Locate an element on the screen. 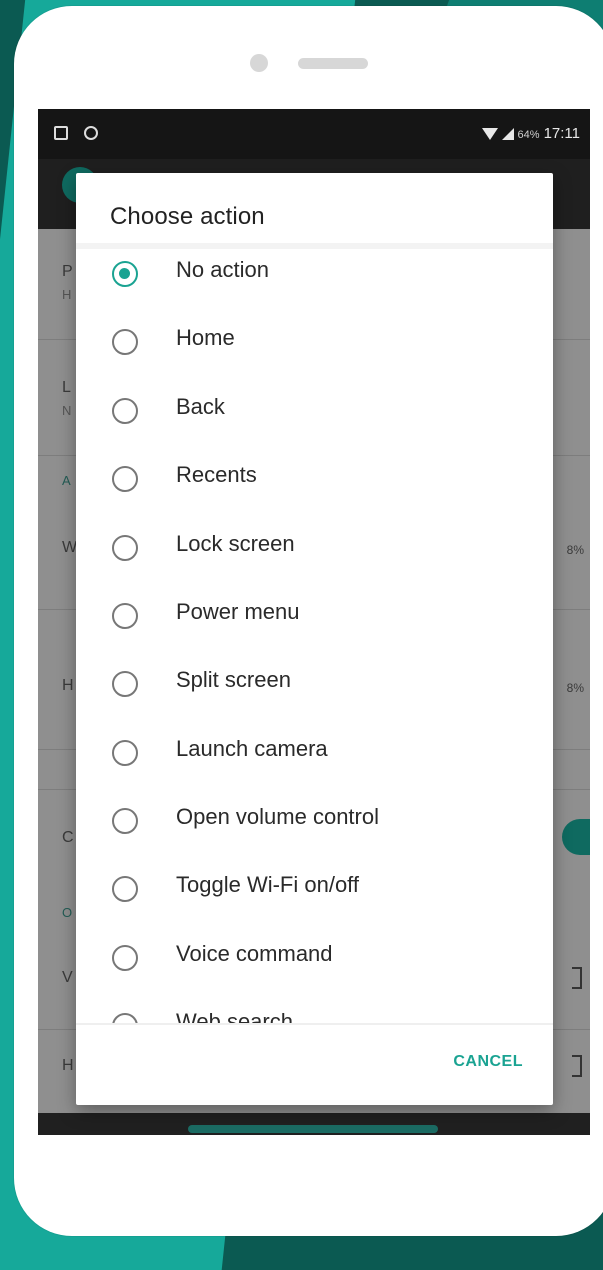 This screenshot has width=603, height=1270. option-recents: Recents is located at coordinates (314, 492).